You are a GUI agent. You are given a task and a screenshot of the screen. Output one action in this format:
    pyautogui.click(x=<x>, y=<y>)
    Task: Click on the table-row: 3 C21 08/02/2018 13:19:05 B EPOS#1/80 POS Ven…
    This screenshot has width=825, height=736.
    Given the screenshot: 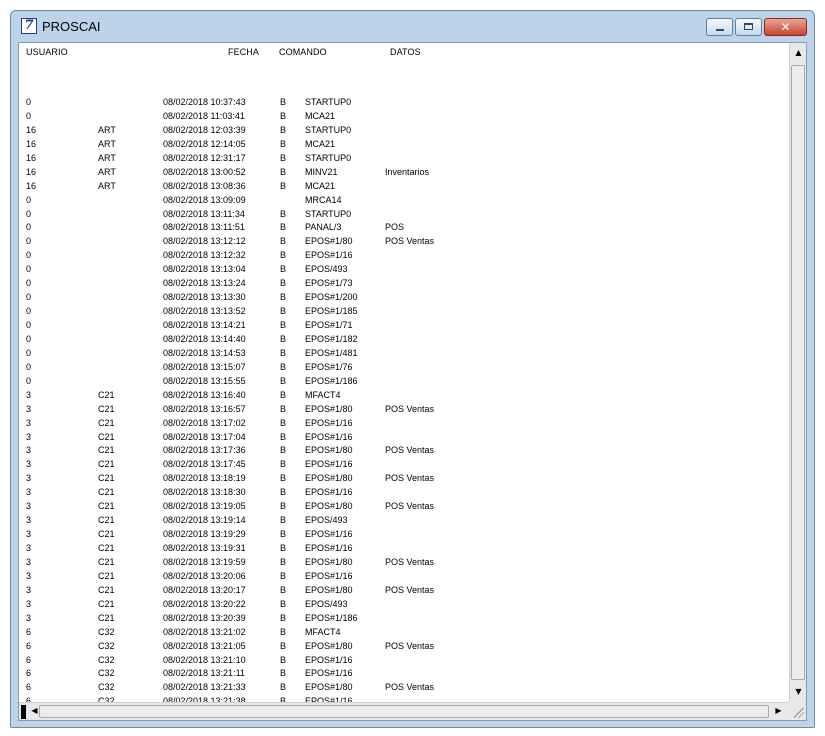 What is the action you would take?
    pyautogui.click(x=404, y=508)
    